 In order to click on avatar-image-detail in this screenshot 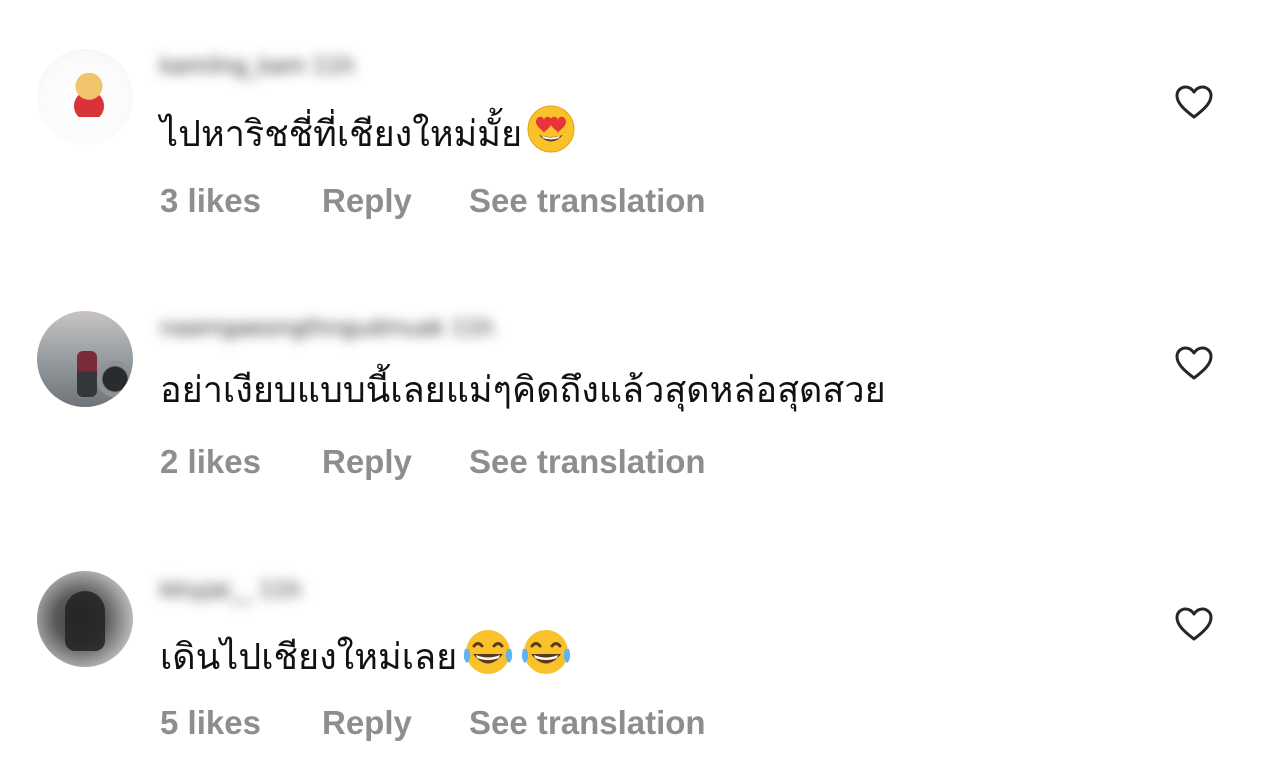, I will do `click(113, 379)`.